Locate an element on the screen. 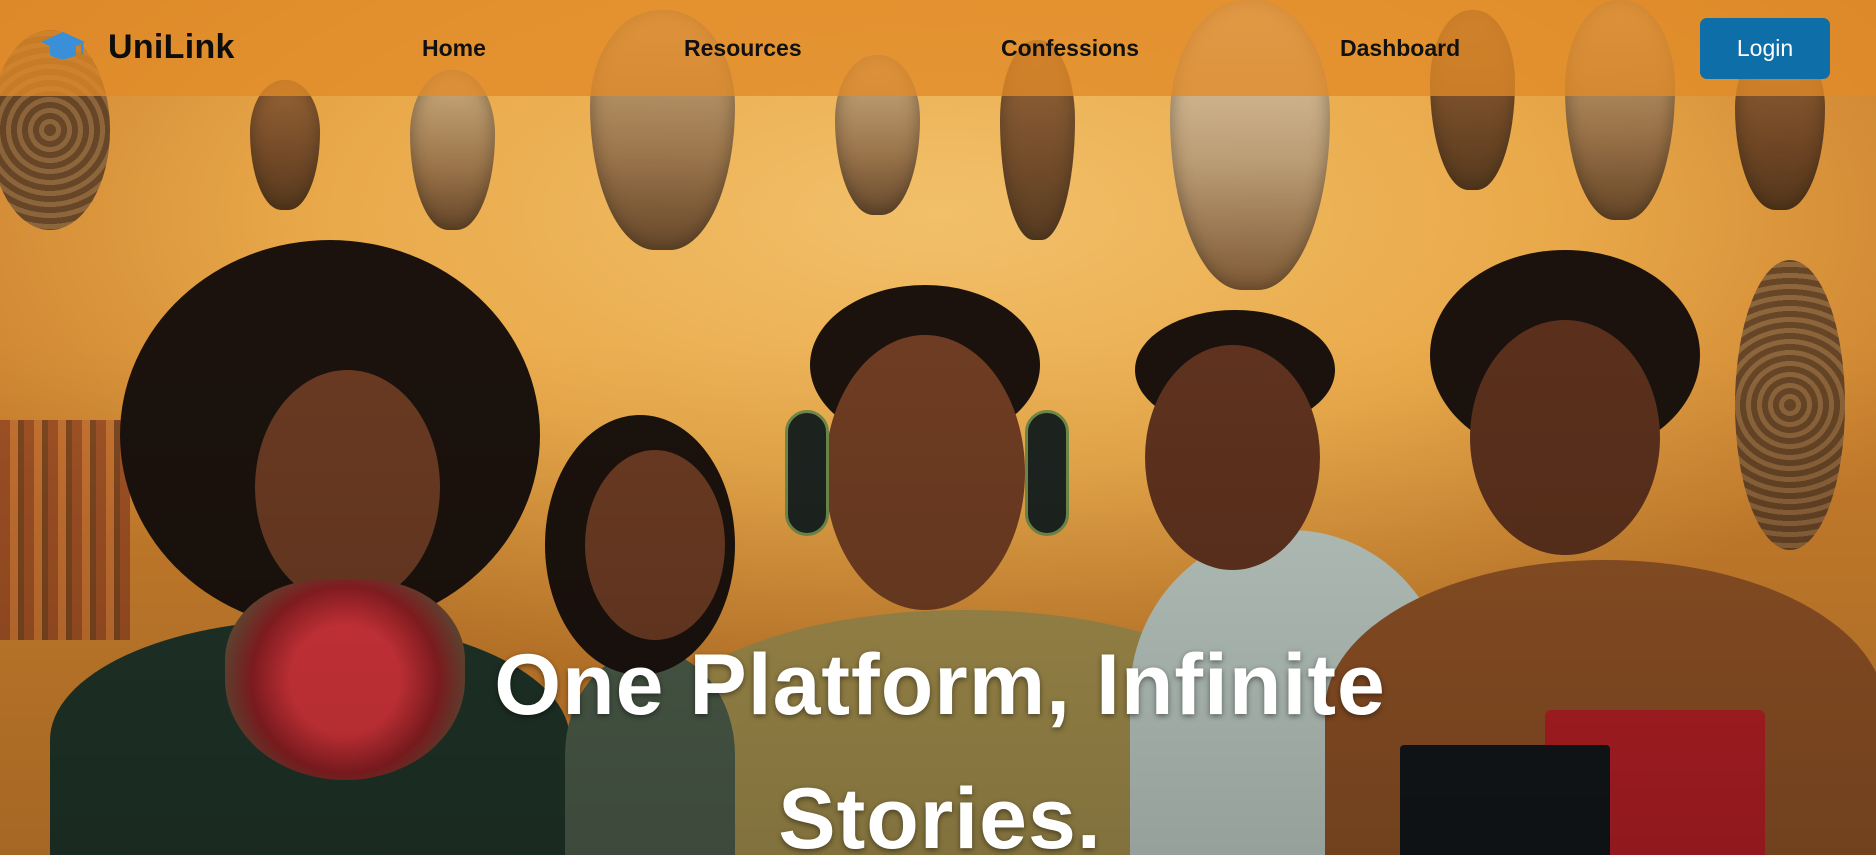 Image resolution: width=1876 pixels, height=855 pixels. login-button: Login is located at coordinates (1765, 48).